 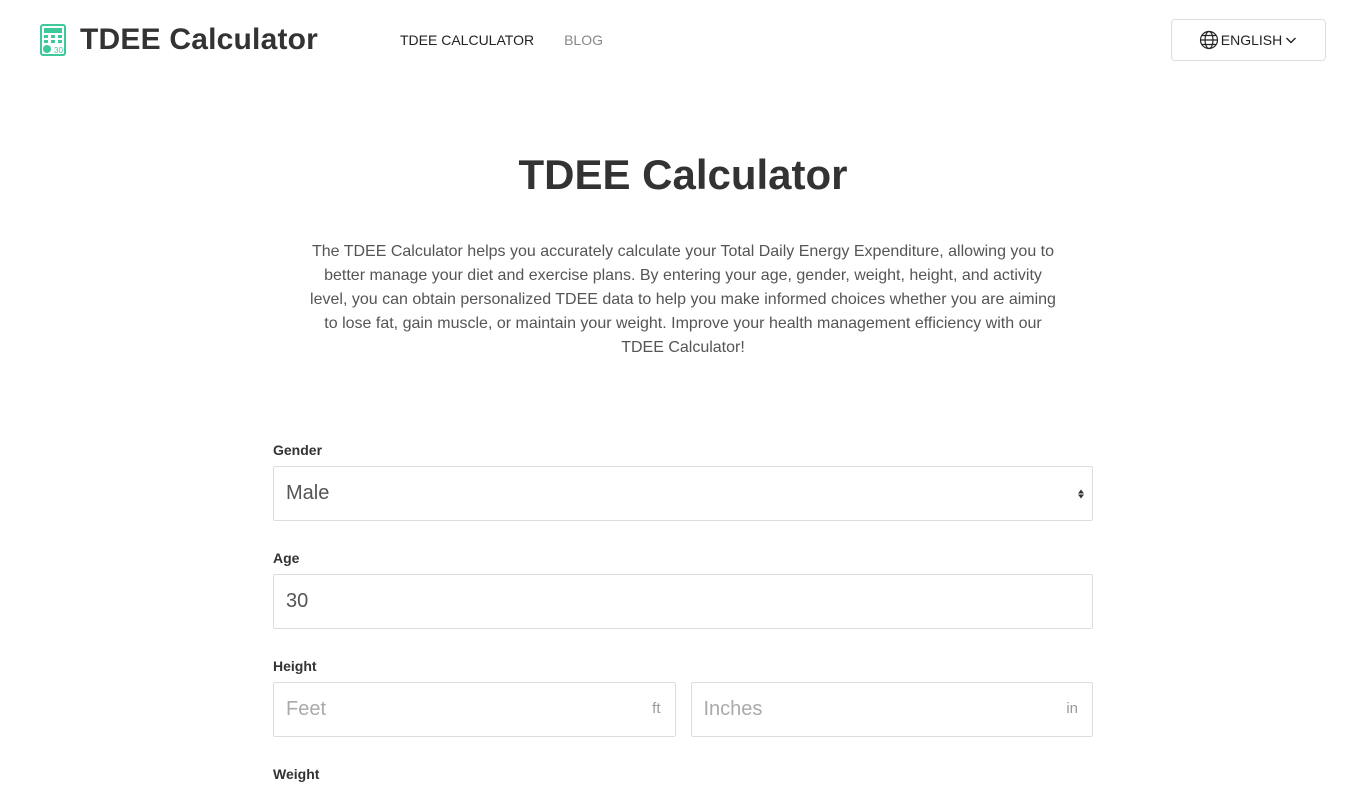 What do you see at coordinates (733, 709) in the screenshot?
I see `inches-placeholder: Inches` at bounding box center [733, 709].